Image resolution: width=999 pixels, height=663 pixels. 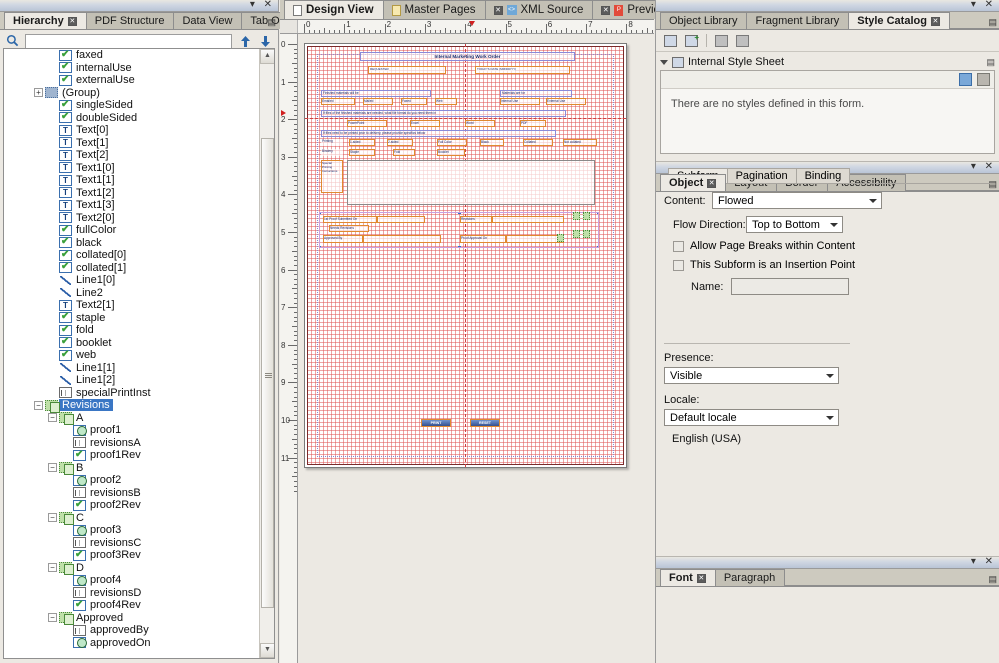 What do you see at coordinates (520, 101) in the screenshot?
I see `option-internal-use: Internal Use` at bounding box center [520, 101].